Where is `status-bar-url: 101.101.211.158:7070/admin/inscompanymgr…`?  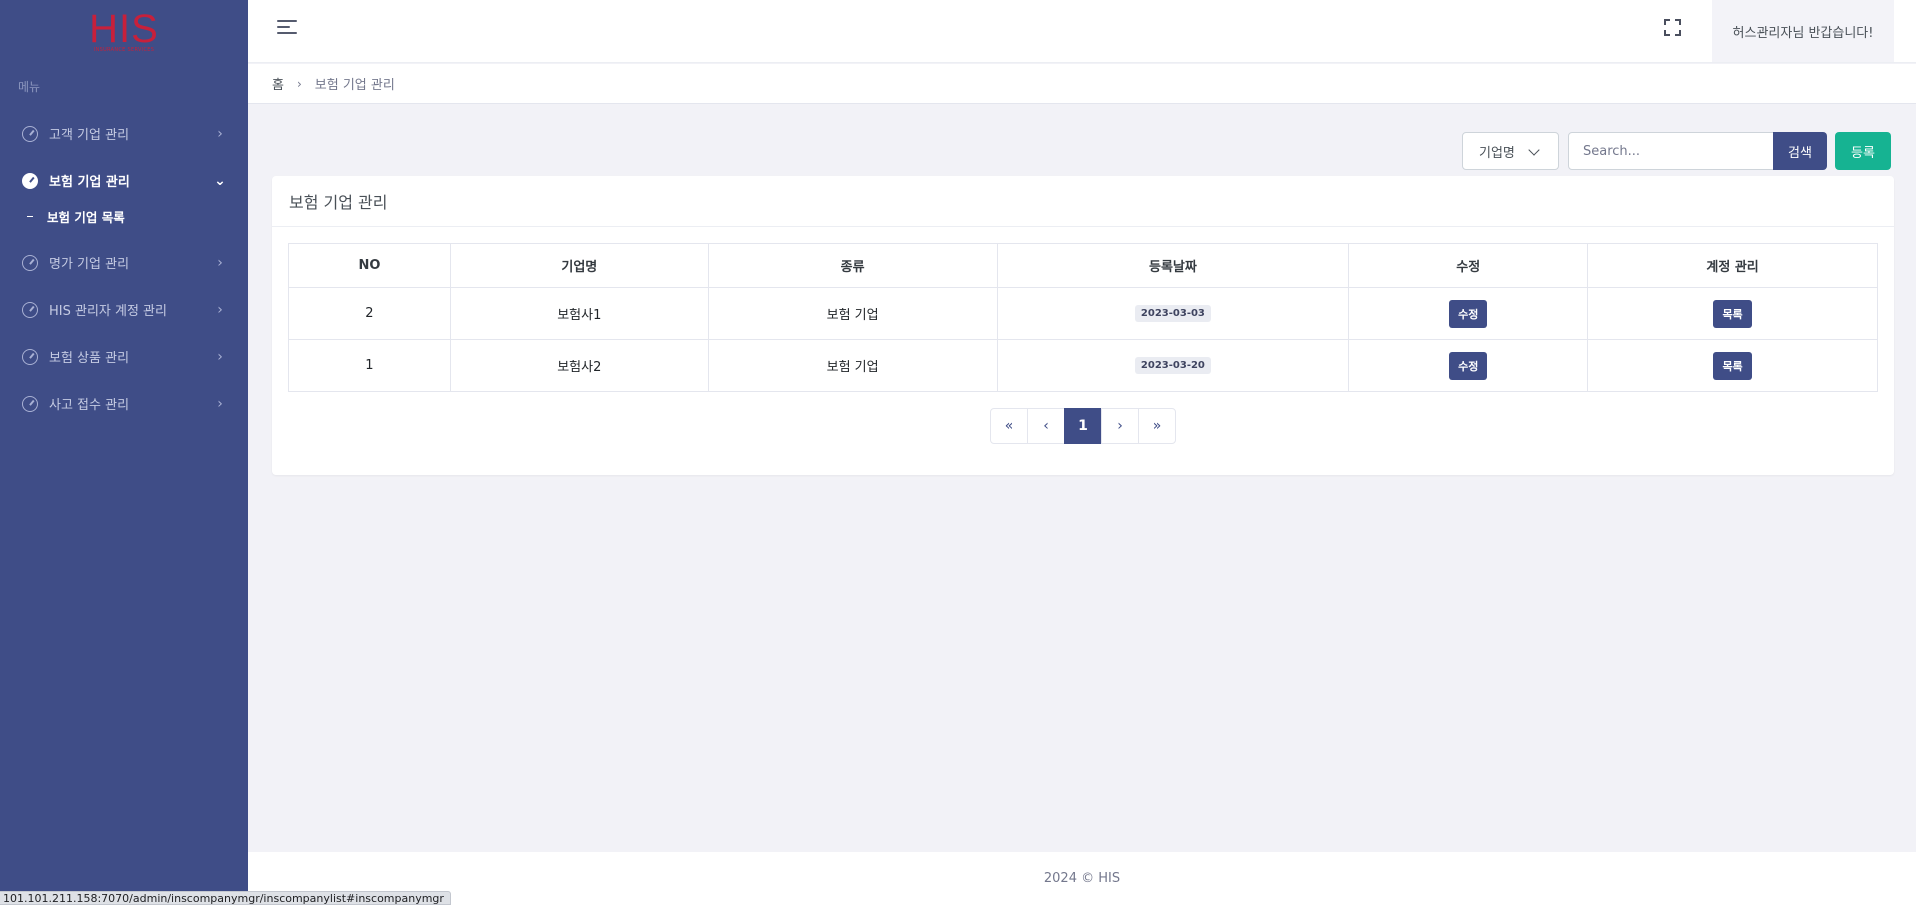
status-bar-url: 101.101.211.158:7070/admin/inscompanymgr… is located at coordinates (225, 898).